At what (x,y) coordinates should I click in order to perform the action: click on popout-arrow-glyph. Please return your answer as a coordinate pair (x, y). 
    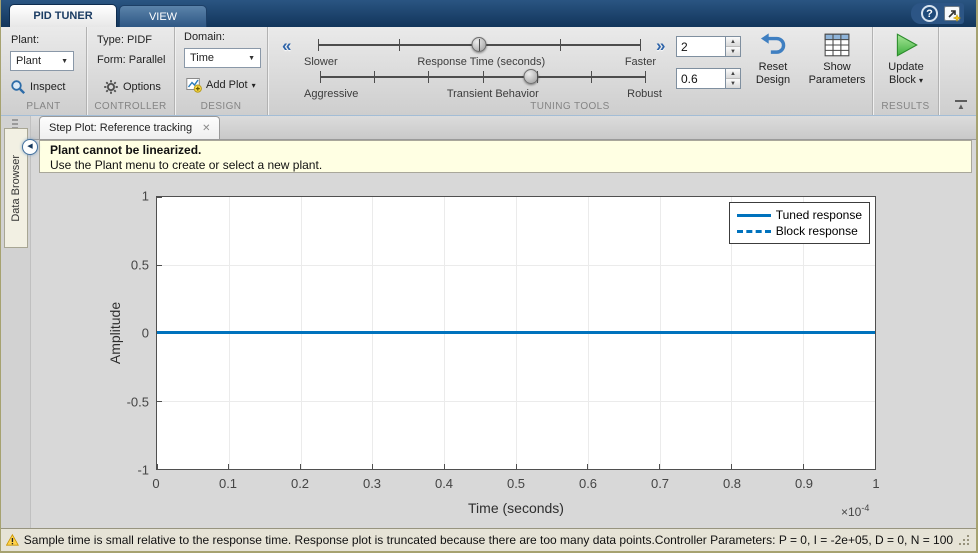
    Looking at the image, I should click on (954, 16).